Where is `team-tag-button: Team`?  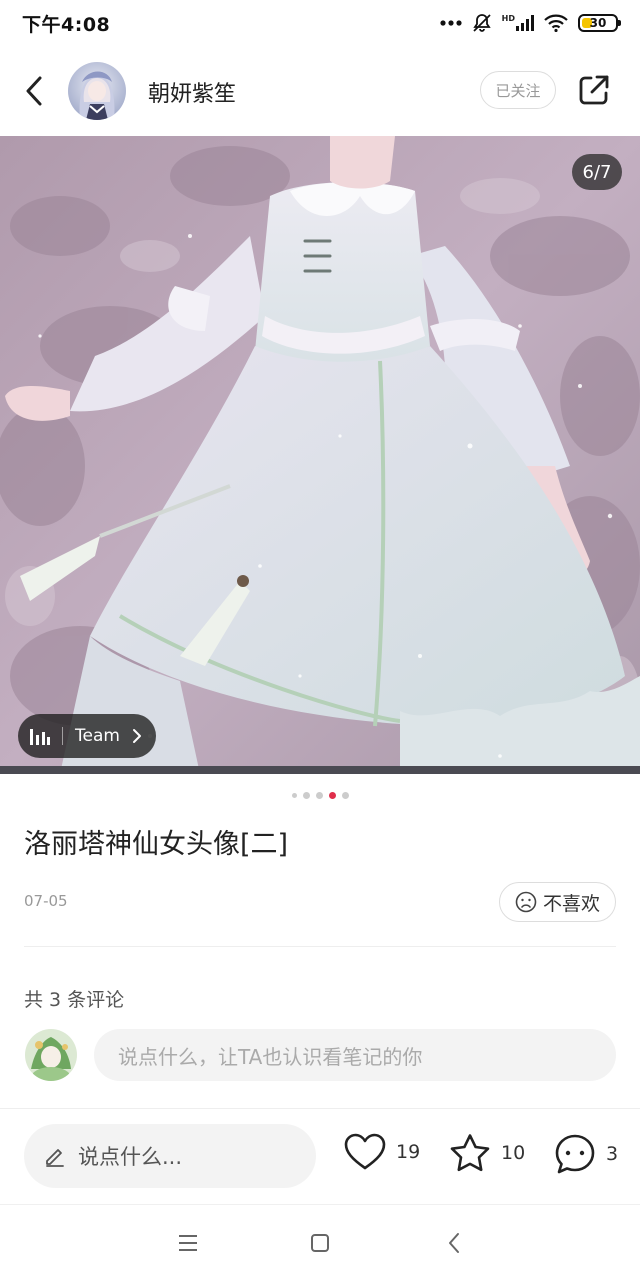
team-tag-button: Team is located at coordinates (87, 736).